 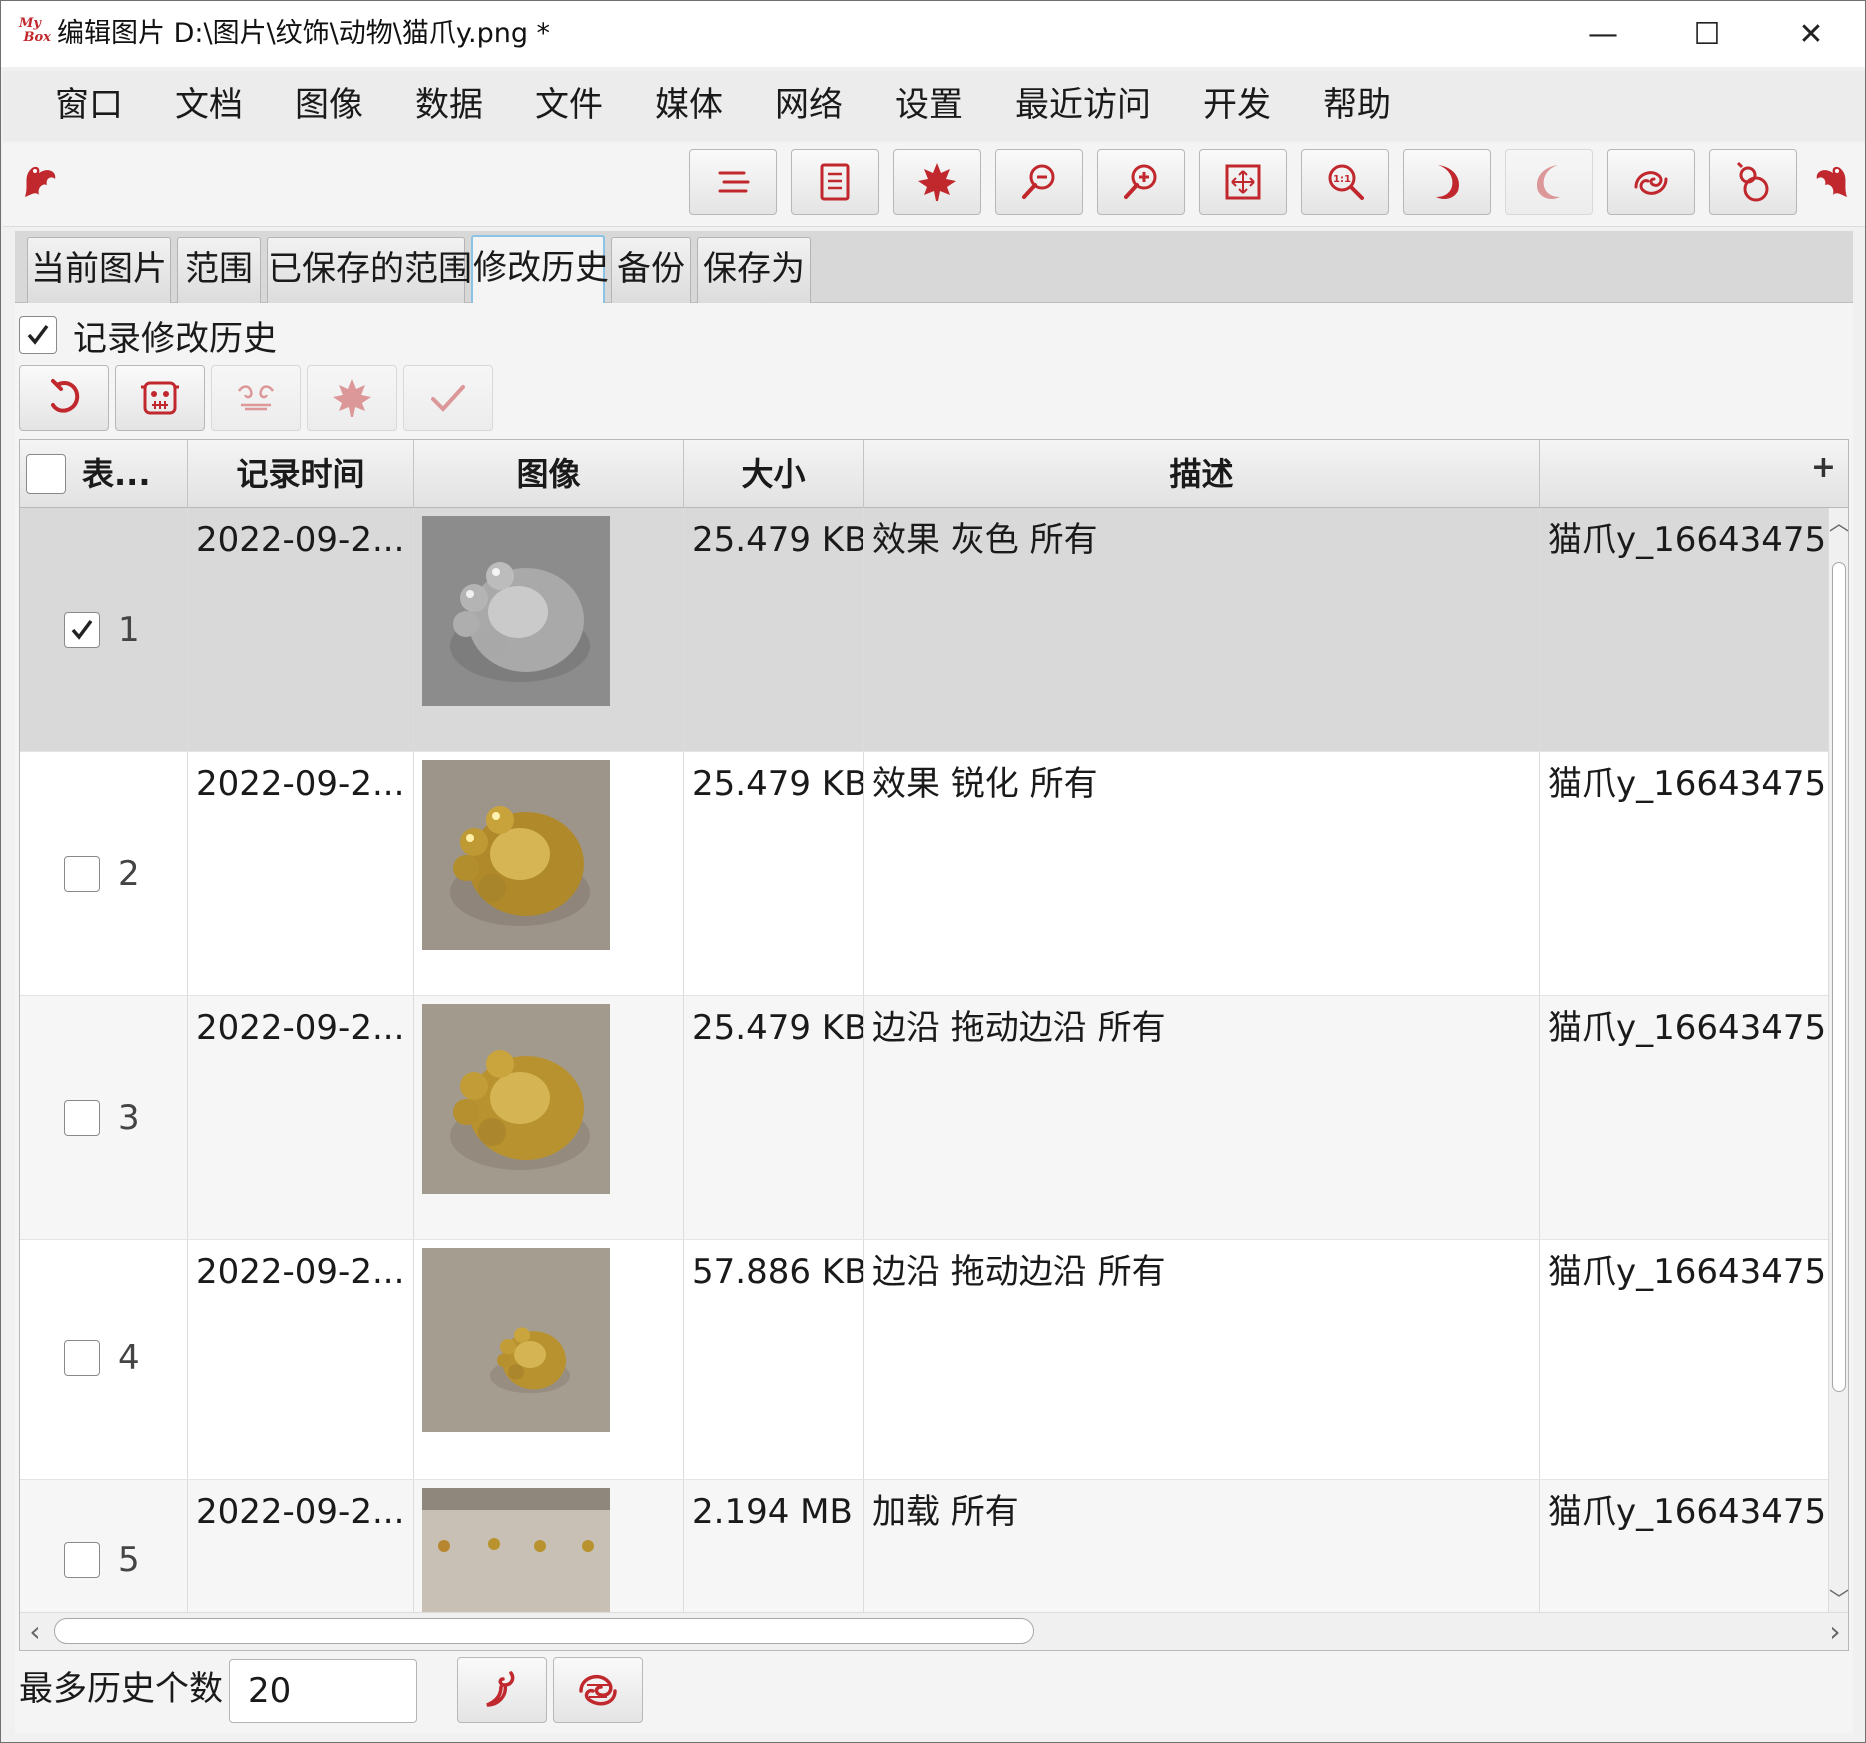 What do you see at coordinates (1141, 182) in the screenshot?
I see `zoom-in-button` at bounding box center [1141, 182].